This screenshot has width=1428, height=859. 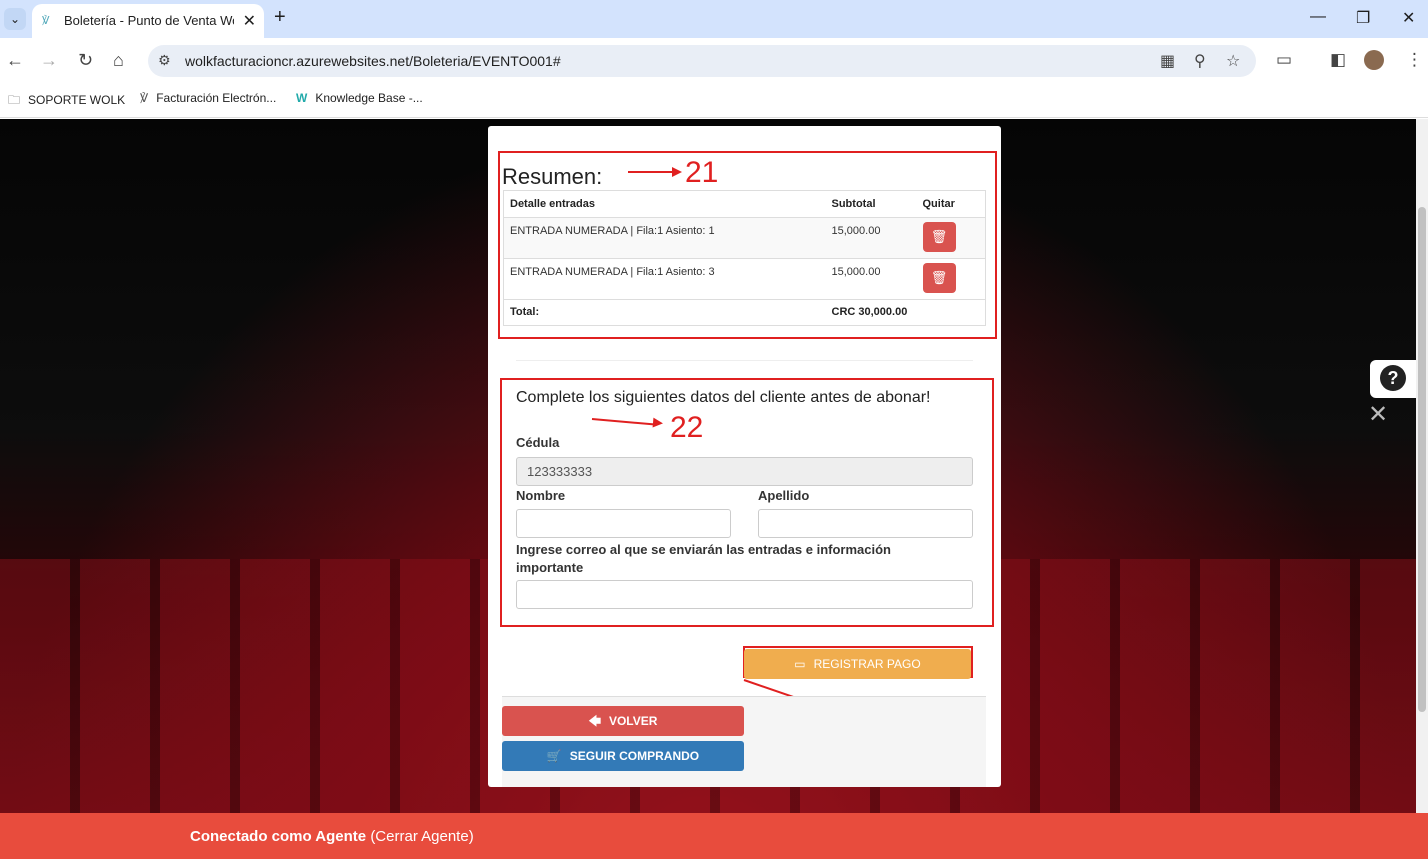 What do you see at coordinates (421, 836) in the screenshot?
I see `close-agent-link: (Cerrar Agente)` at bounding box center [421, 836].